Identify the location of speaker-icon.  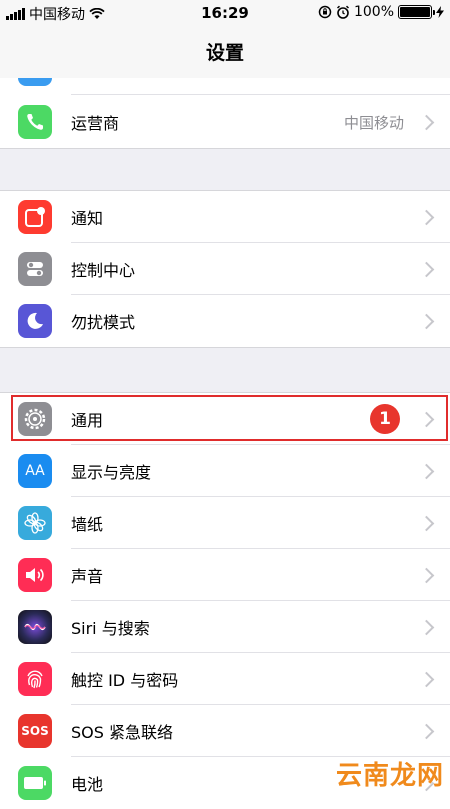
(35, 575).